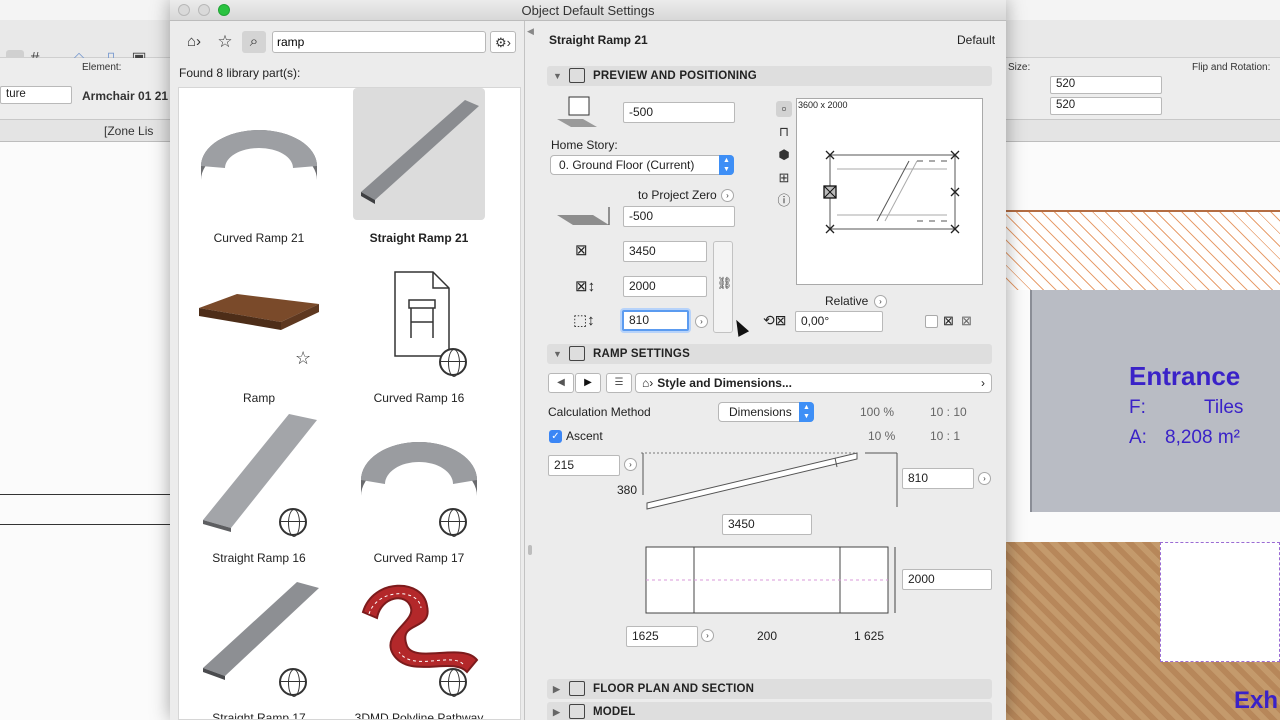 This screenshot has width=1280, height=720. Describe the element at coordinates (584, 145) in the screenshot. I see `home-story-label: Home Story:` at that location.